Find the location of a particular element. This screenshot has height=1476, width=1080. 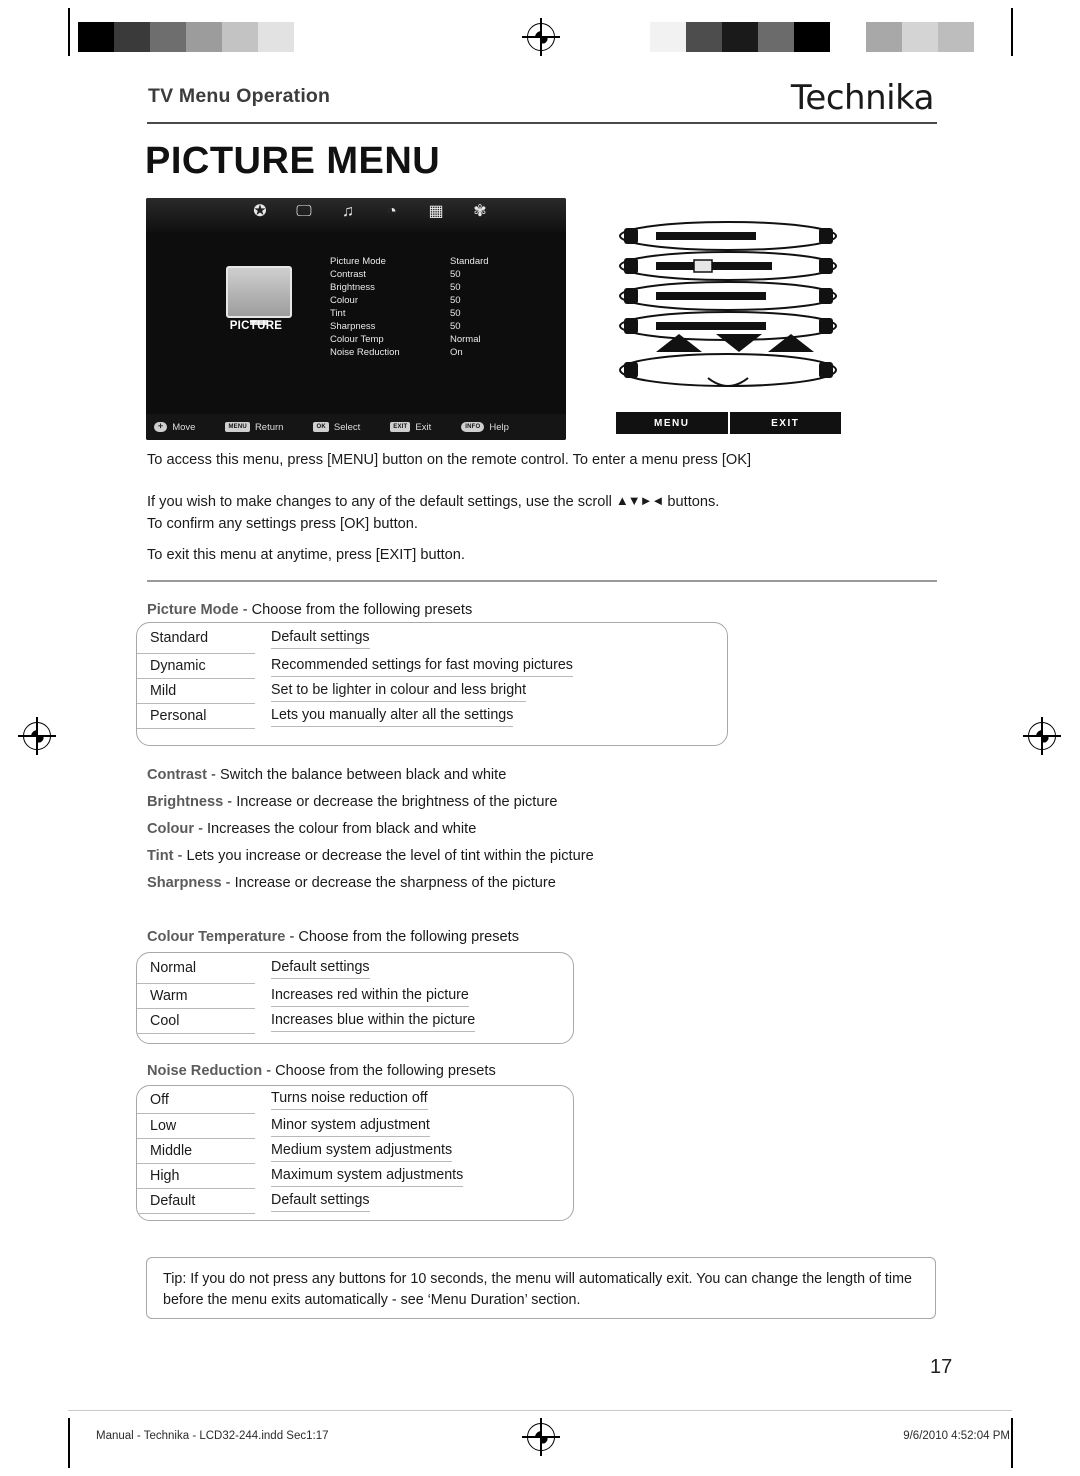

osd-row: Colour 50 is located at coordinates (437, 300).